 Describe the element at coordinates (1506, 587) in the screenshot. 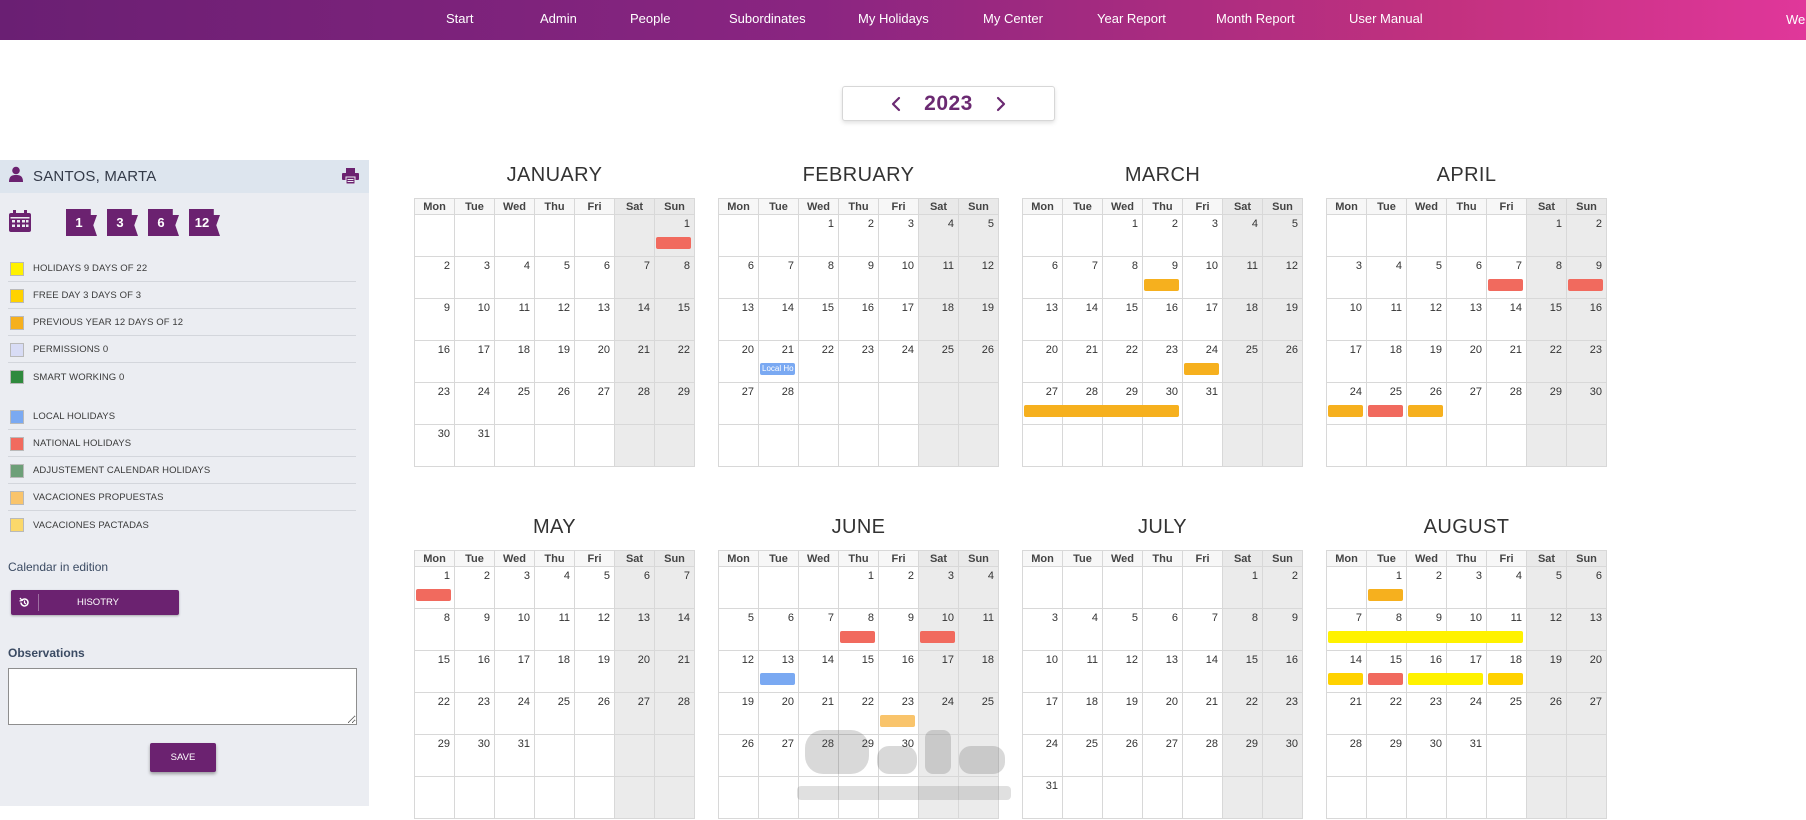

I see `day-cell: 4` at that location.